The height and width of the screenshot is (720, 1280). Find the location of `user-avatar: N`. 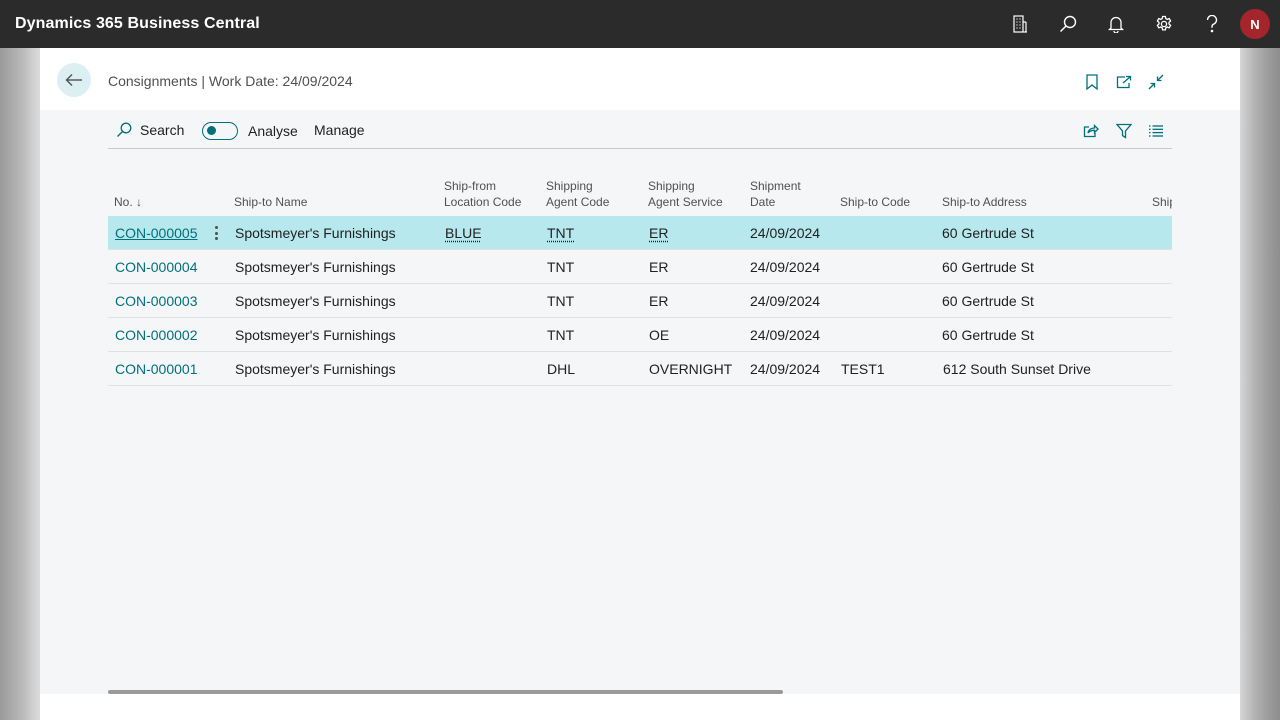

user-avatar: N is located at coordinates (1255, 24).